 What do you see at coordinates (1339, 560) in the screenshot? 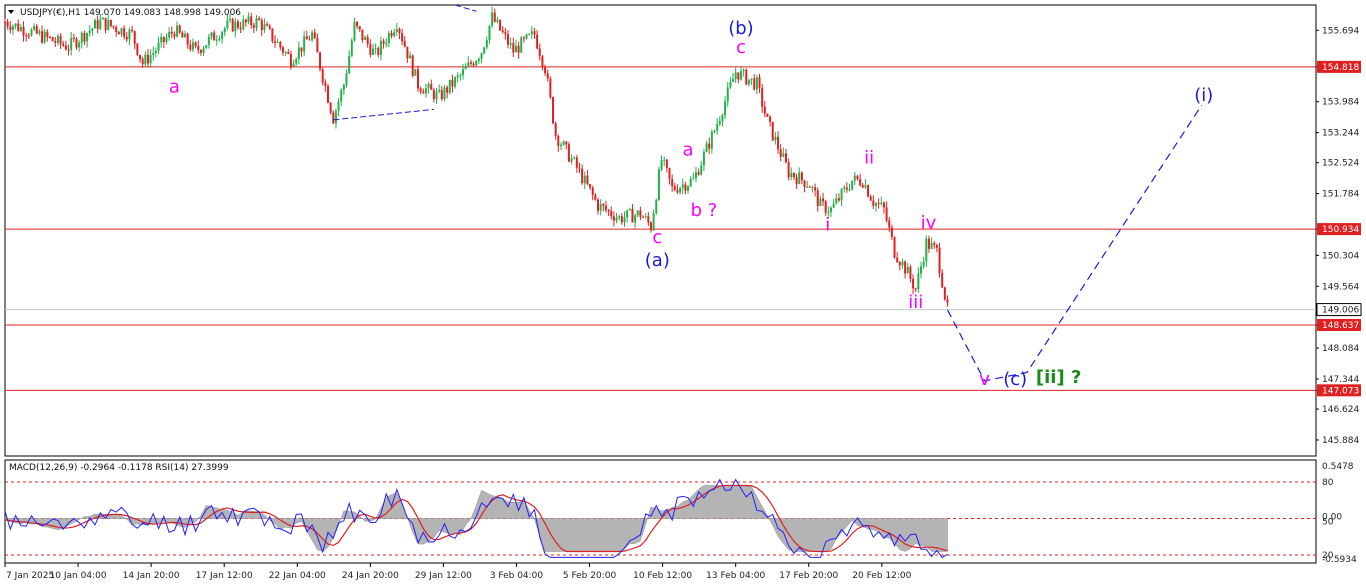
I see `indicator-tick-5: -0.5934` at bounding box center [1339, 560].